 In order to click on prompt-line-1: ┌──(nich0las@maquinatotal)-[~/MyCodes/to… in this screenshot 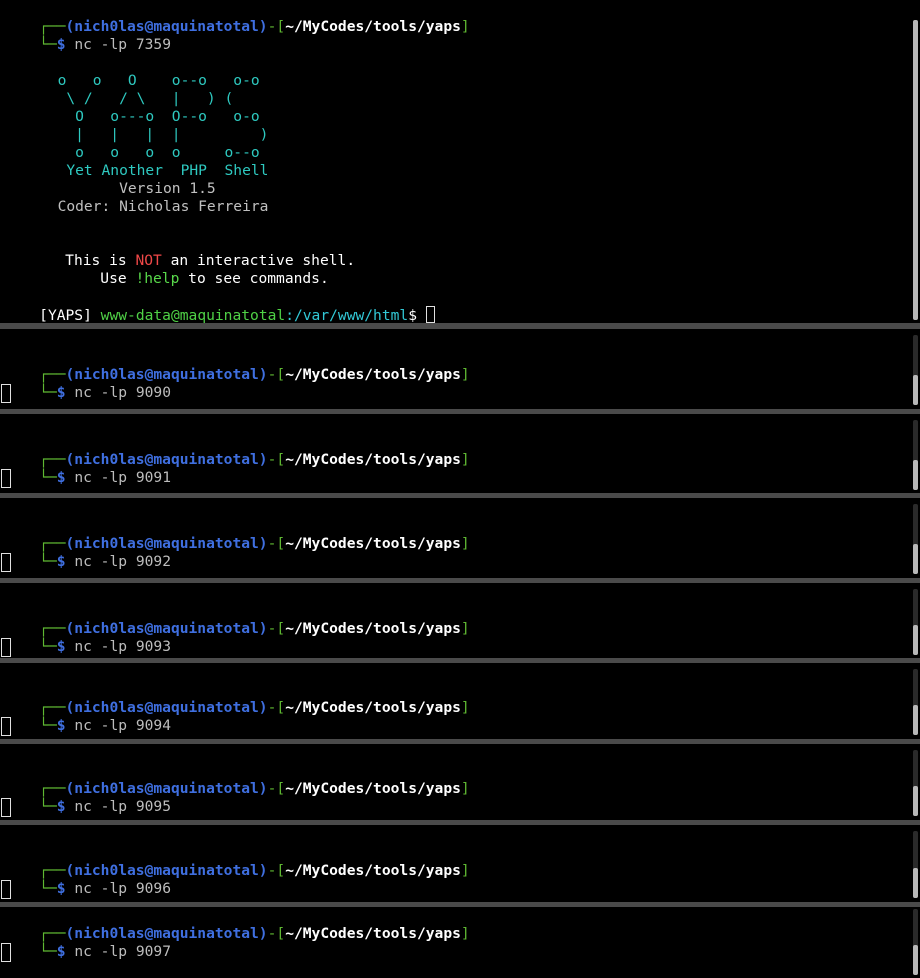, I will do `click(254, 26)`.